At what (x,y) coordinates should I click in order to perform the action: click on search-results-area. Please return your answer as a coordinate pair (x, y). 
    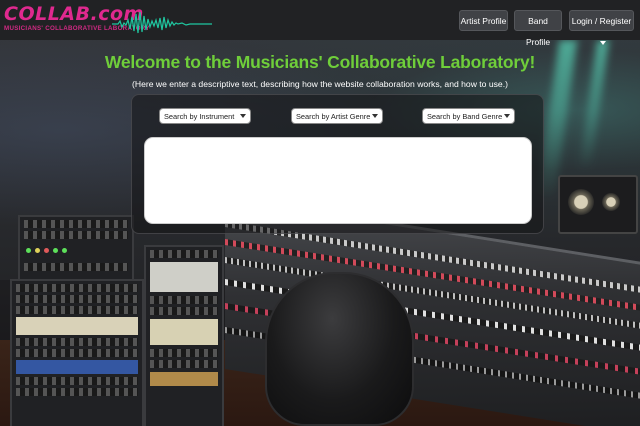
    Looking at the image, I should click on (338, 180).